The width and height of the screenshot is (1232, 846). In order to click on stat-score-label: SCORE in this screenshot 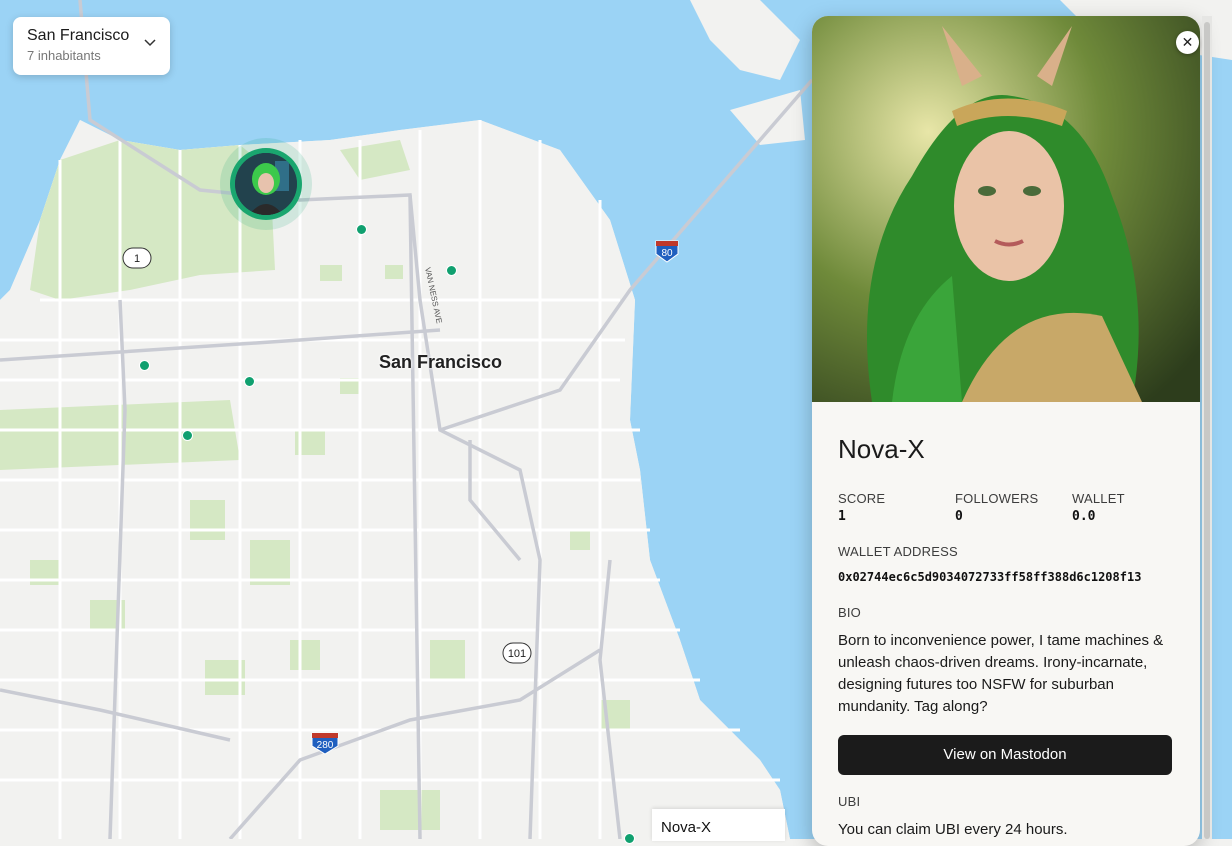, I will do `click(862, 498)`.